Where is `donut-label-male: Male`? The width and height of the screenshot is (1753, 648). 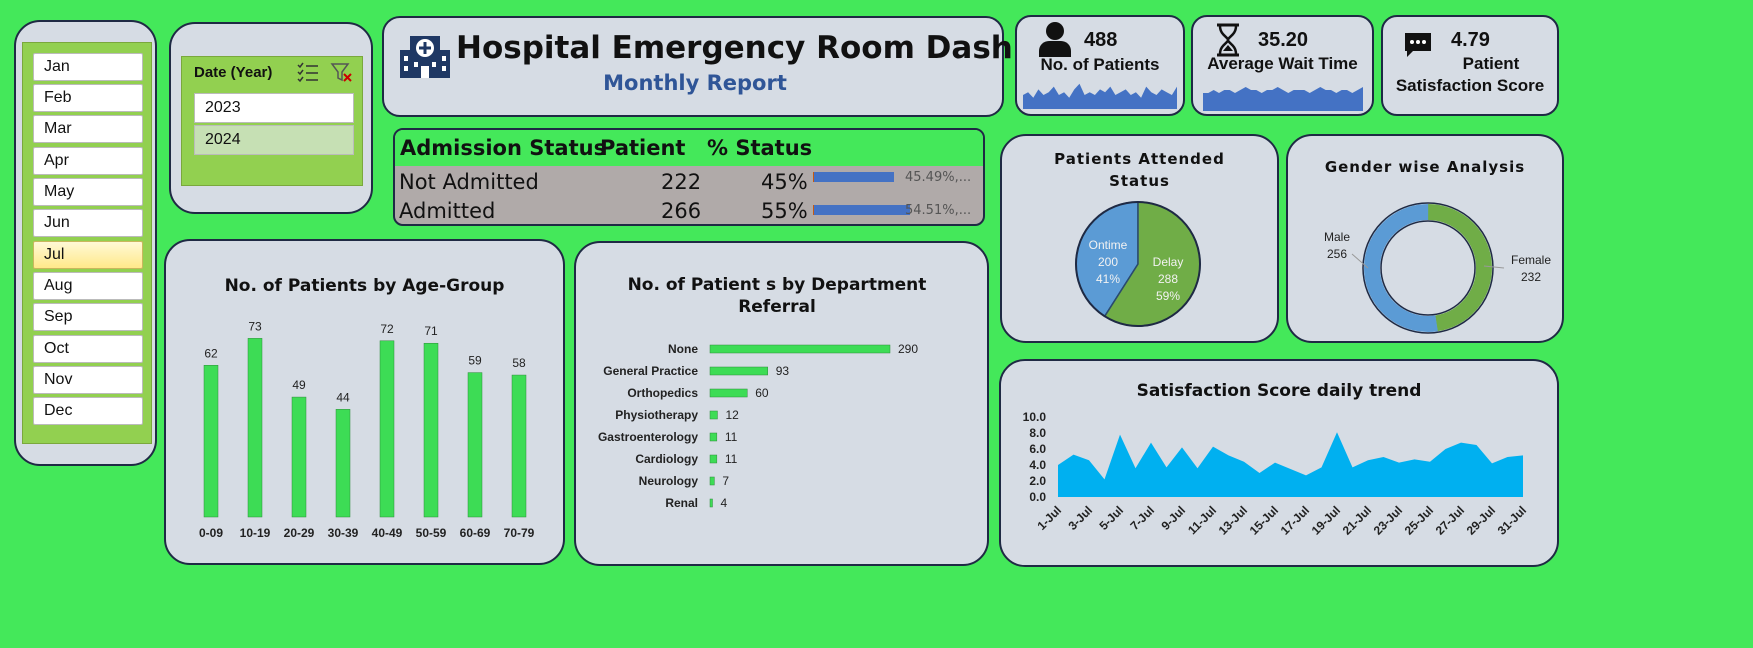
donut-label-male: Male is located at coordinates (1337, 237).